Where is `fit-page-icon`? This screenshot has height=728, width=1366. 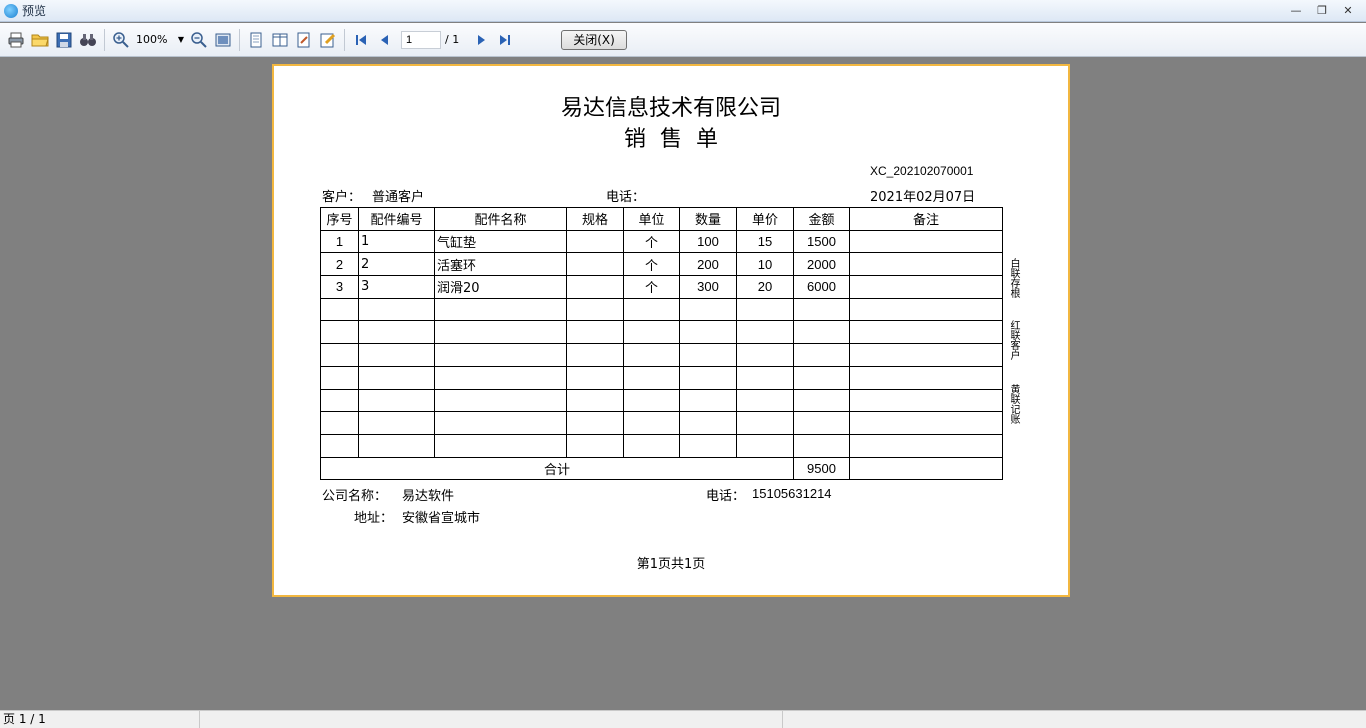
fit-page-icon is located at coordinates (223, 40).